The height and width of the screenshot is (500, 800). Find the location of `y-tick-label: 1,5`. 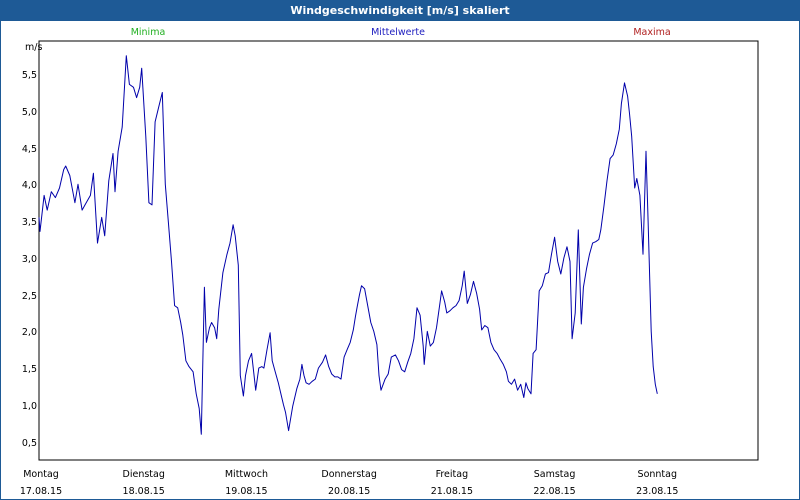

y-tick-label: 1,5 is located at coordinates (29, 369).